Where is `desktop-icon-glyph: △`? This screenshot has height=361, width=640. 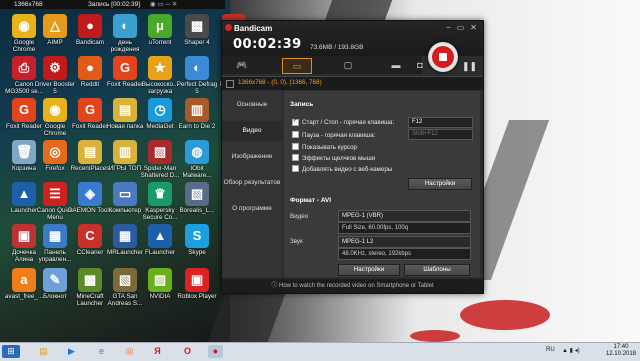 desktop-icon-glyph: △ is located at coordinates (55, 26).